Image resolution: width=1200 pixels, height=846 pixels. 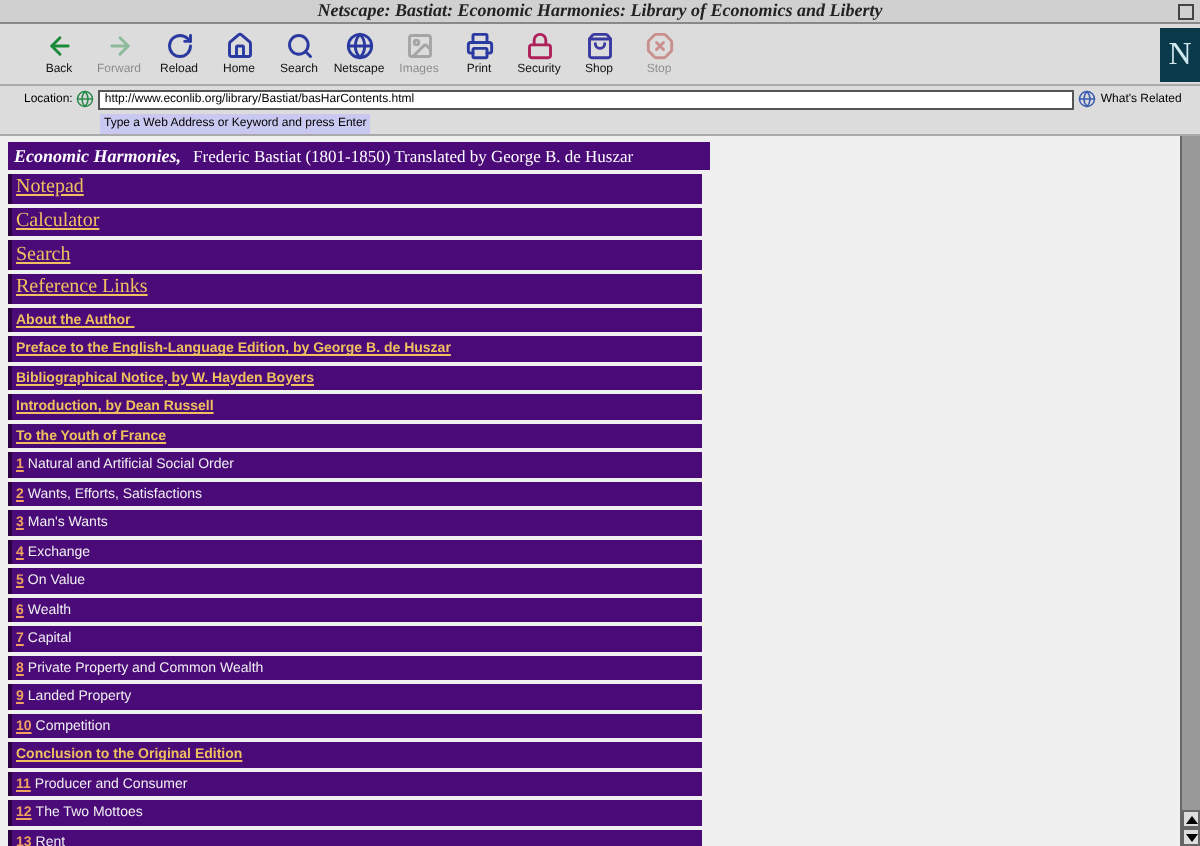 What do you see at coordinates (43, 255) in the screenshot?
I see `link: Search` at bounding box center [43, 255].